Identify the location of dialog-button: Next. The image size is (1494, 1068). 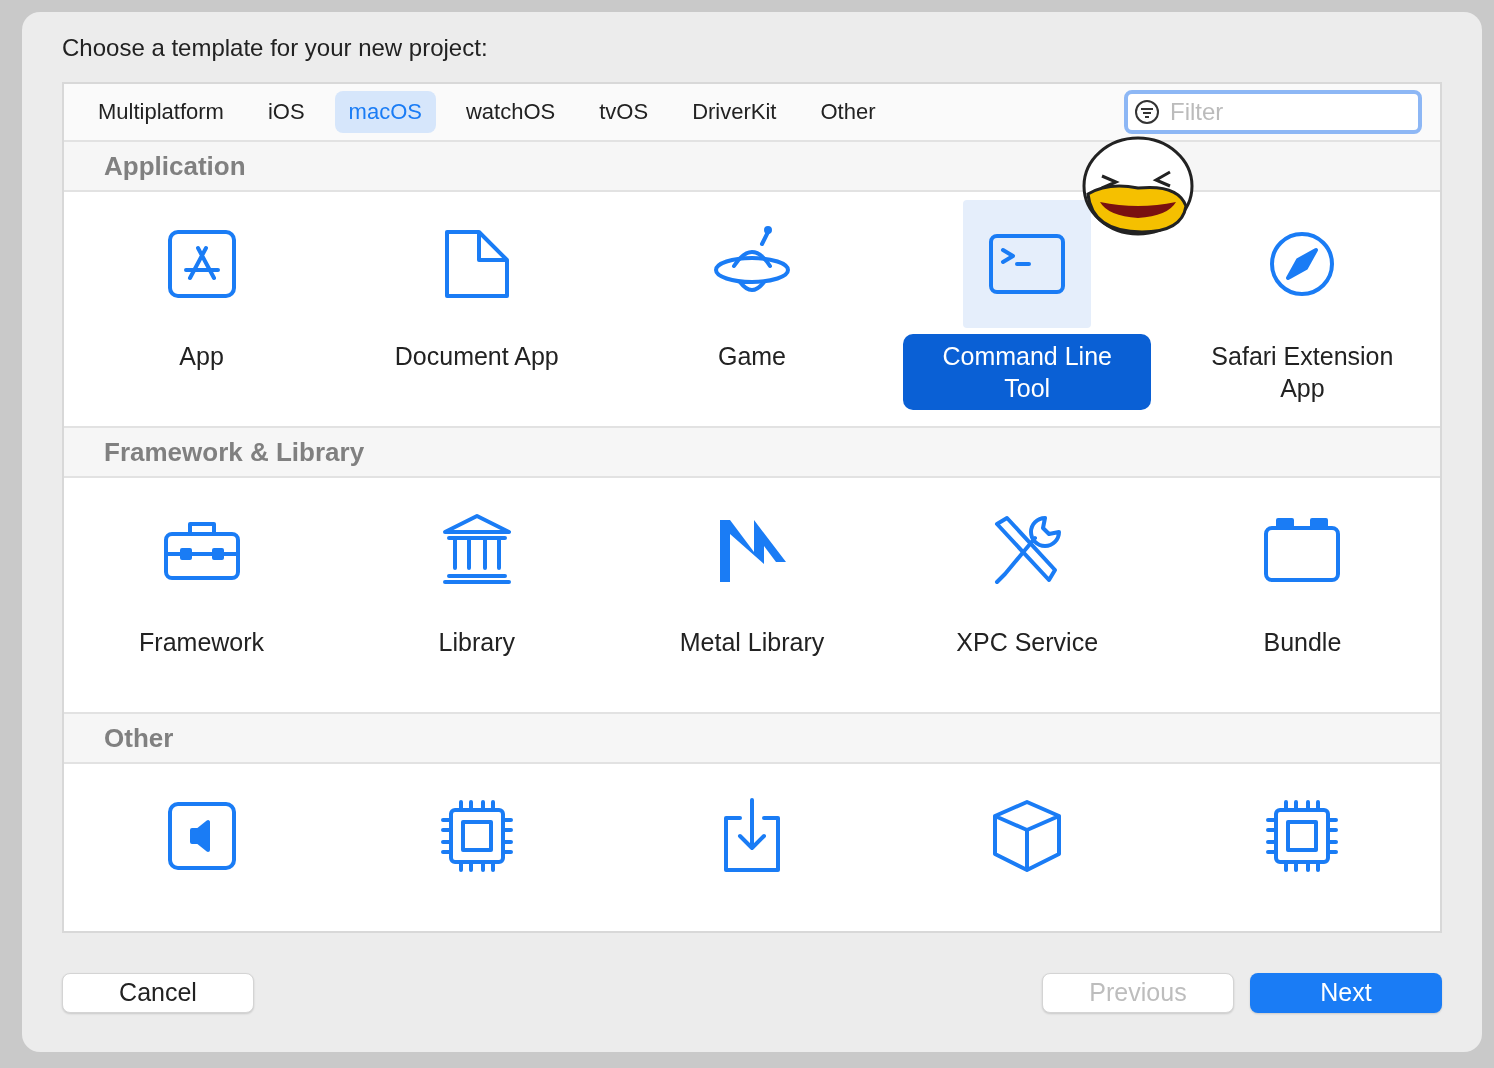
(1346, 992).